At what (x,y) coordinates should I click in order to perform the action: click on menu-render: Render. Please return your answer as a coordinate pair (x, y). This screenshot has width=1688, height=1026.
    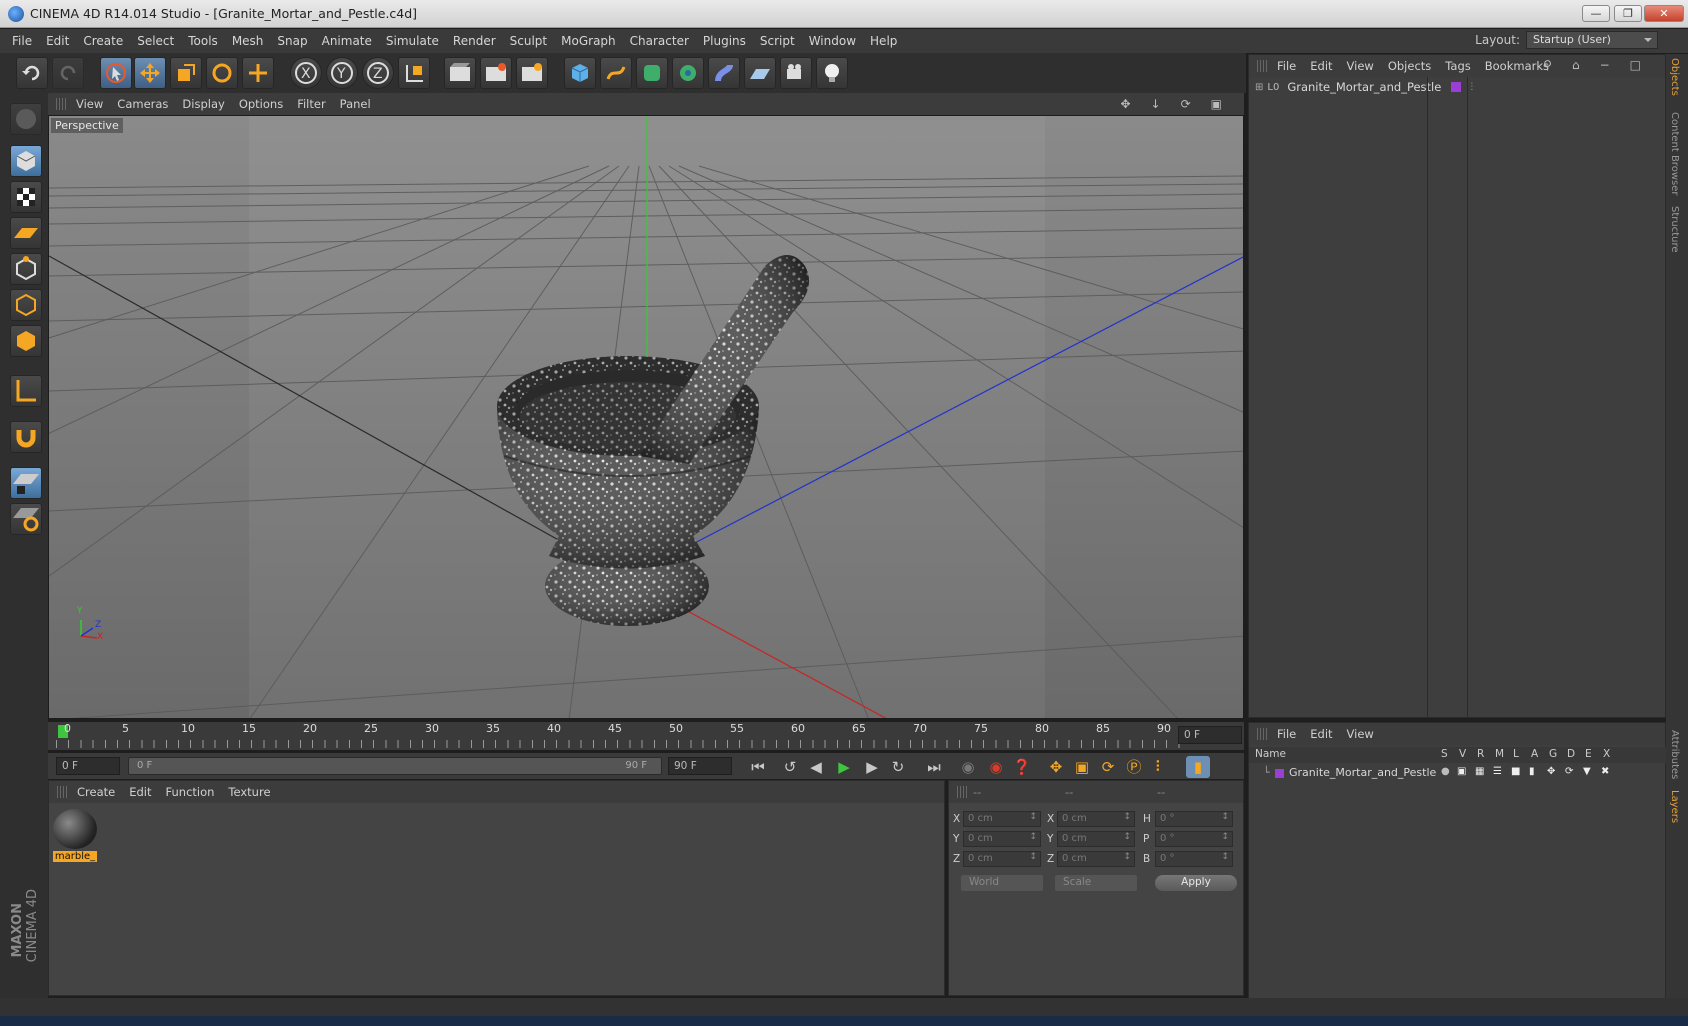
    Looking at the image, I should click on (474, 41).